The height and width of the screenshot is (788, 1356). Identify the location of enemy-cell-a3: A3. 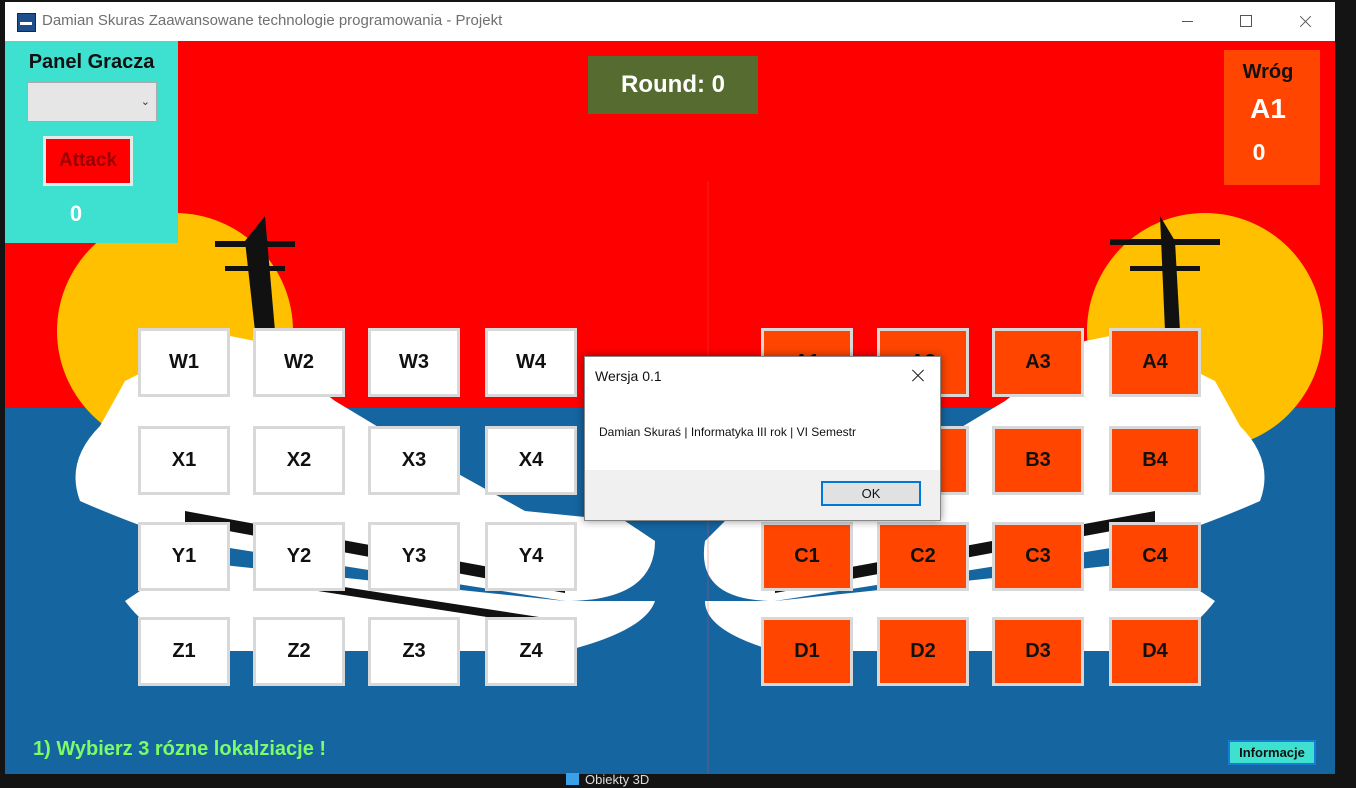
(1038, 362).